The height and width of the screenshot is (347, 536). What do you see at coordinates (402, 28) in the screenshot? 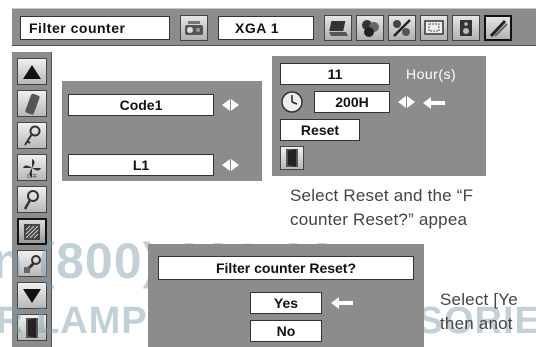
I see `image-adjust-icon` at bounding box center [402, 28].